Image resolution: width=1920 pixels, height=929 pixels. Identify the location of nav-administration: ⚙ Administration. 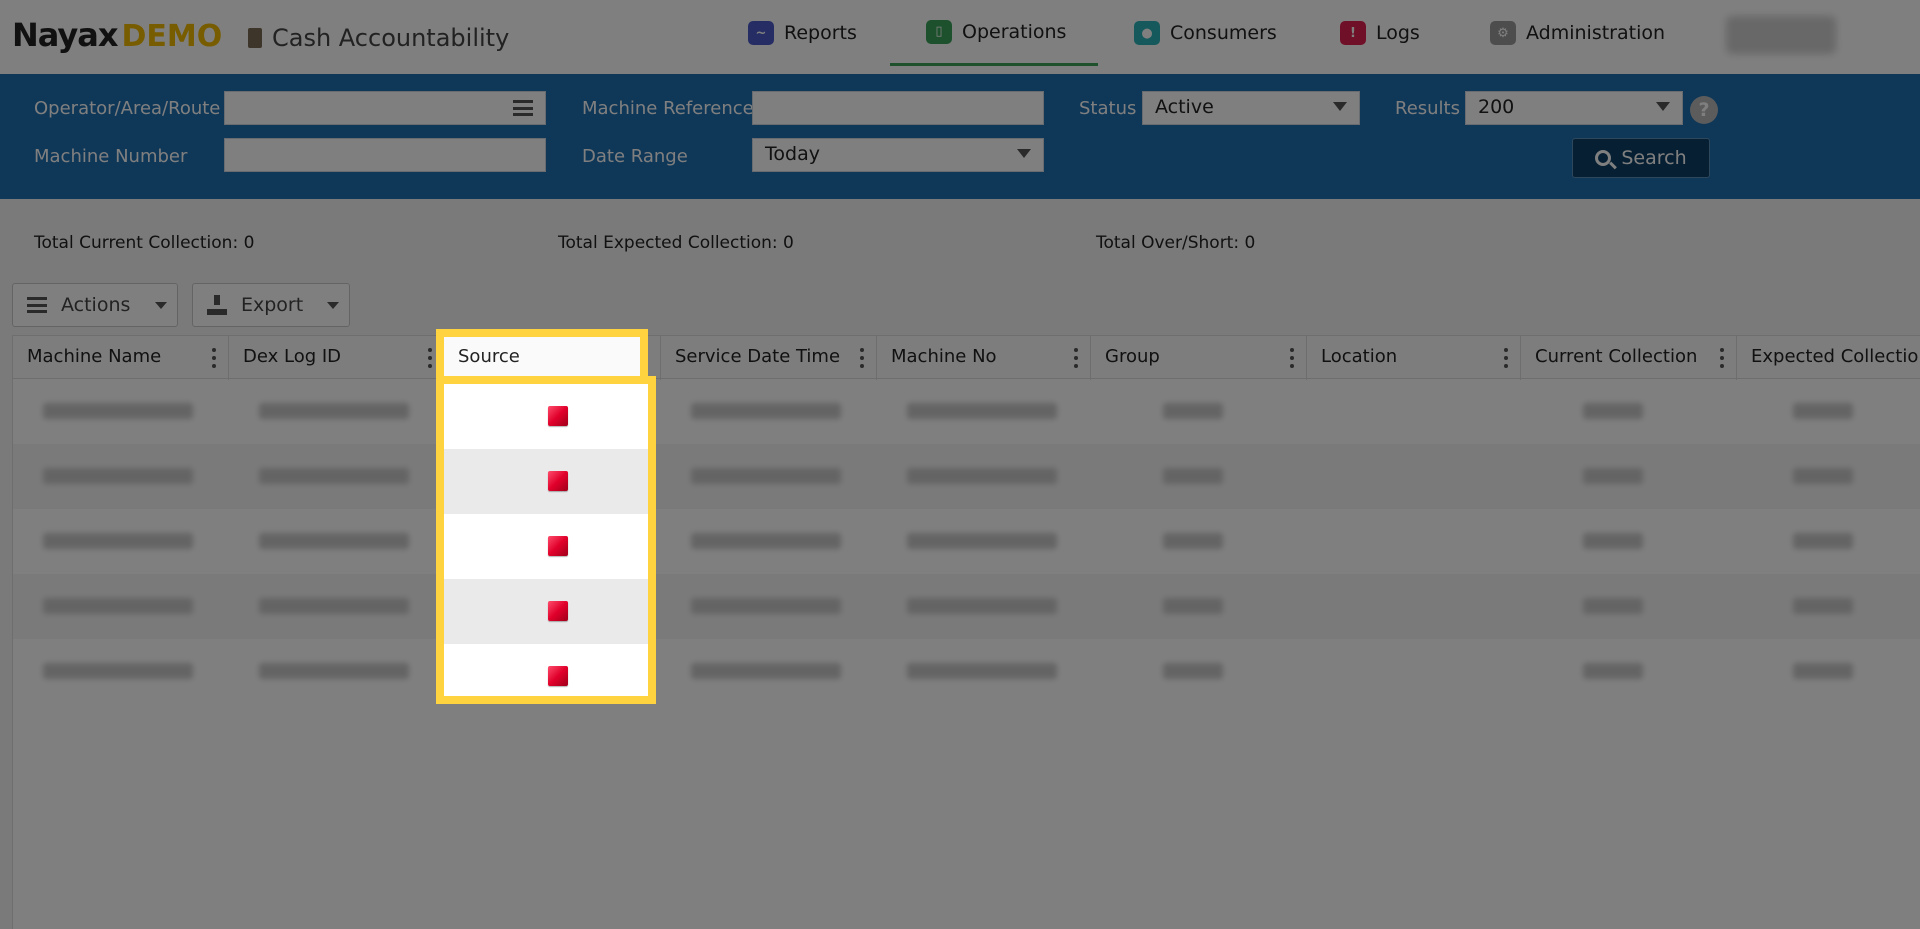
(1577, 33).